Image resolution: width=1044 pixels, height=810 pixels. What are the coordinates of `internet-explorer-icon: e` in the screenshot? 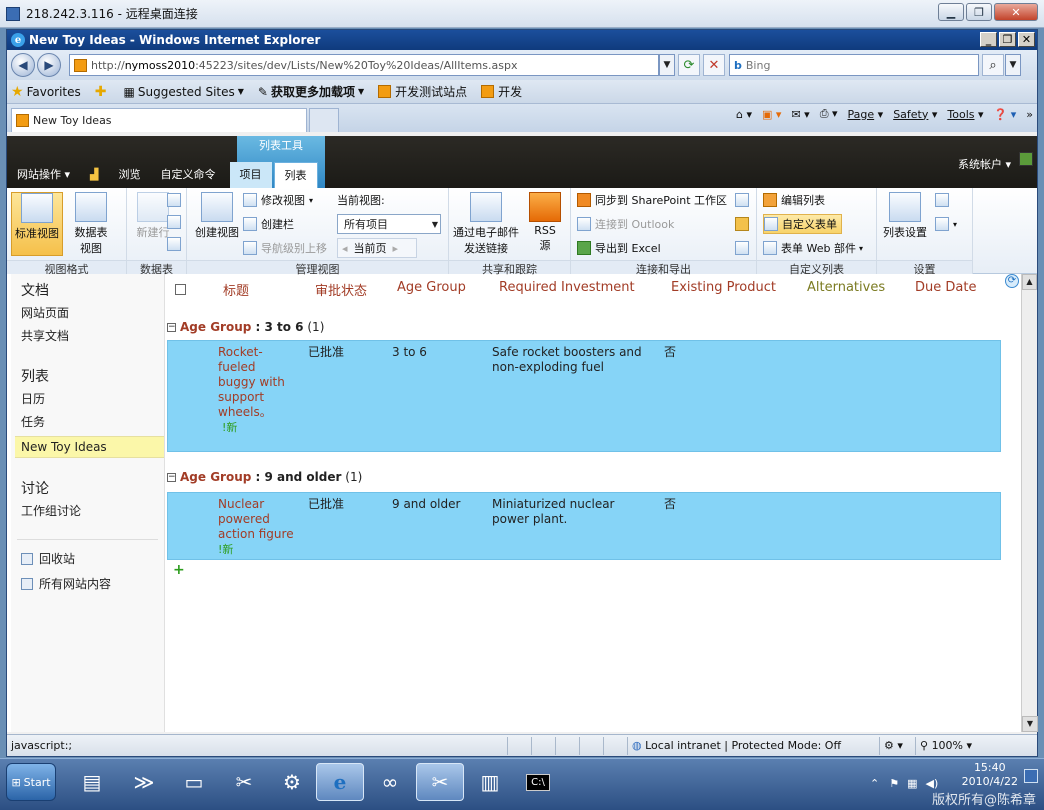 It's located at (340, 782).